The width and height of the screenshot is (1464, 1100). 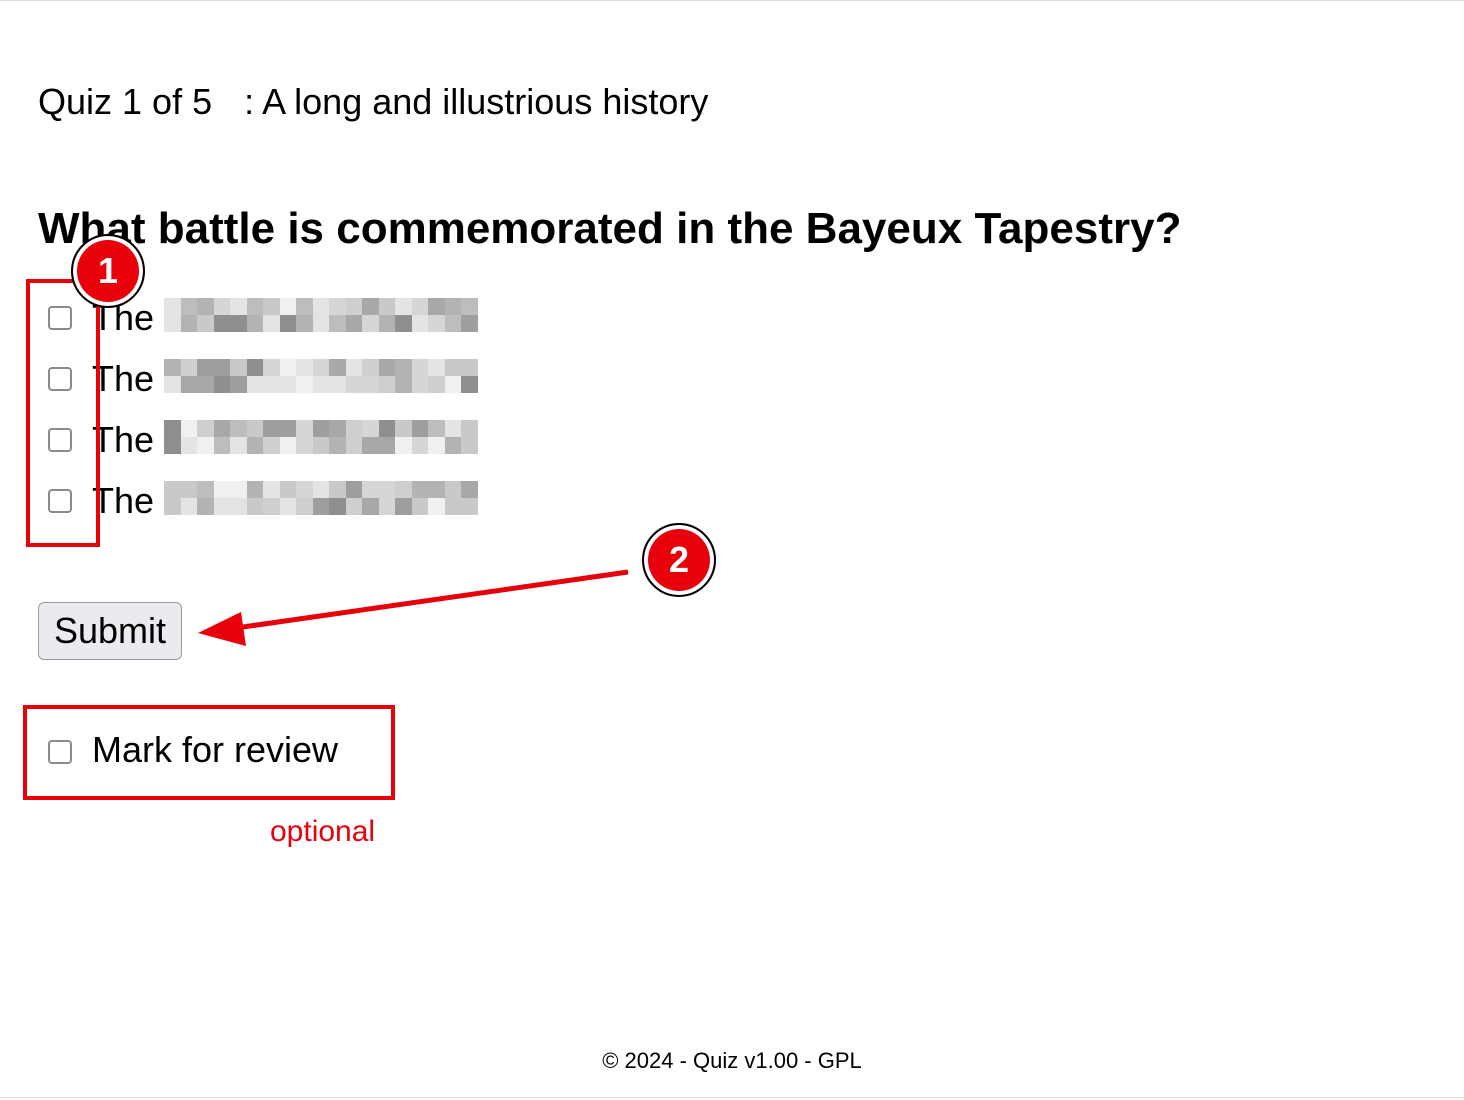 I want to click on annotation-badge-1: 1, so click(x=108, y=271).